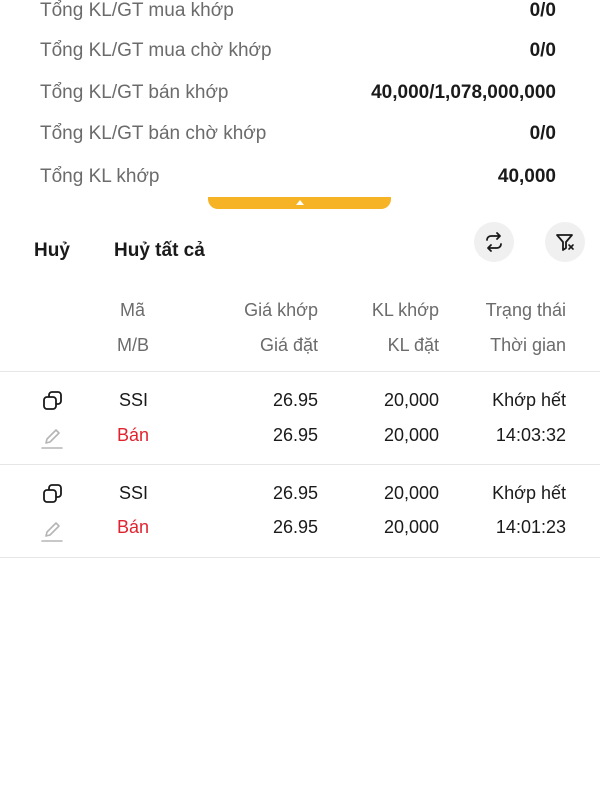 This screenshot has height=800, width=600. What do you see at coordinates (137, 10) in the screenshot?
I see `summary-label: Tổng KL/GT mua khớp` at bounding box center [137, 10].